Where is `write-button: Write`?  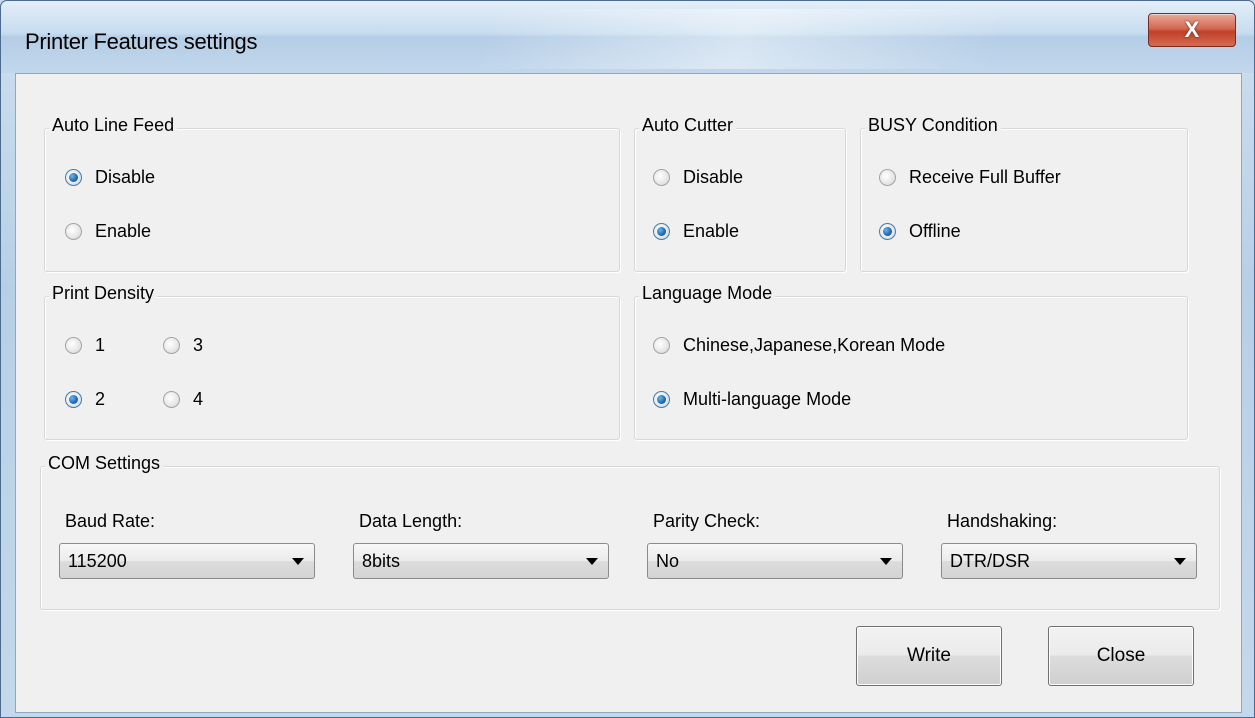
write-button: Write is located at coordinates (929, 656).